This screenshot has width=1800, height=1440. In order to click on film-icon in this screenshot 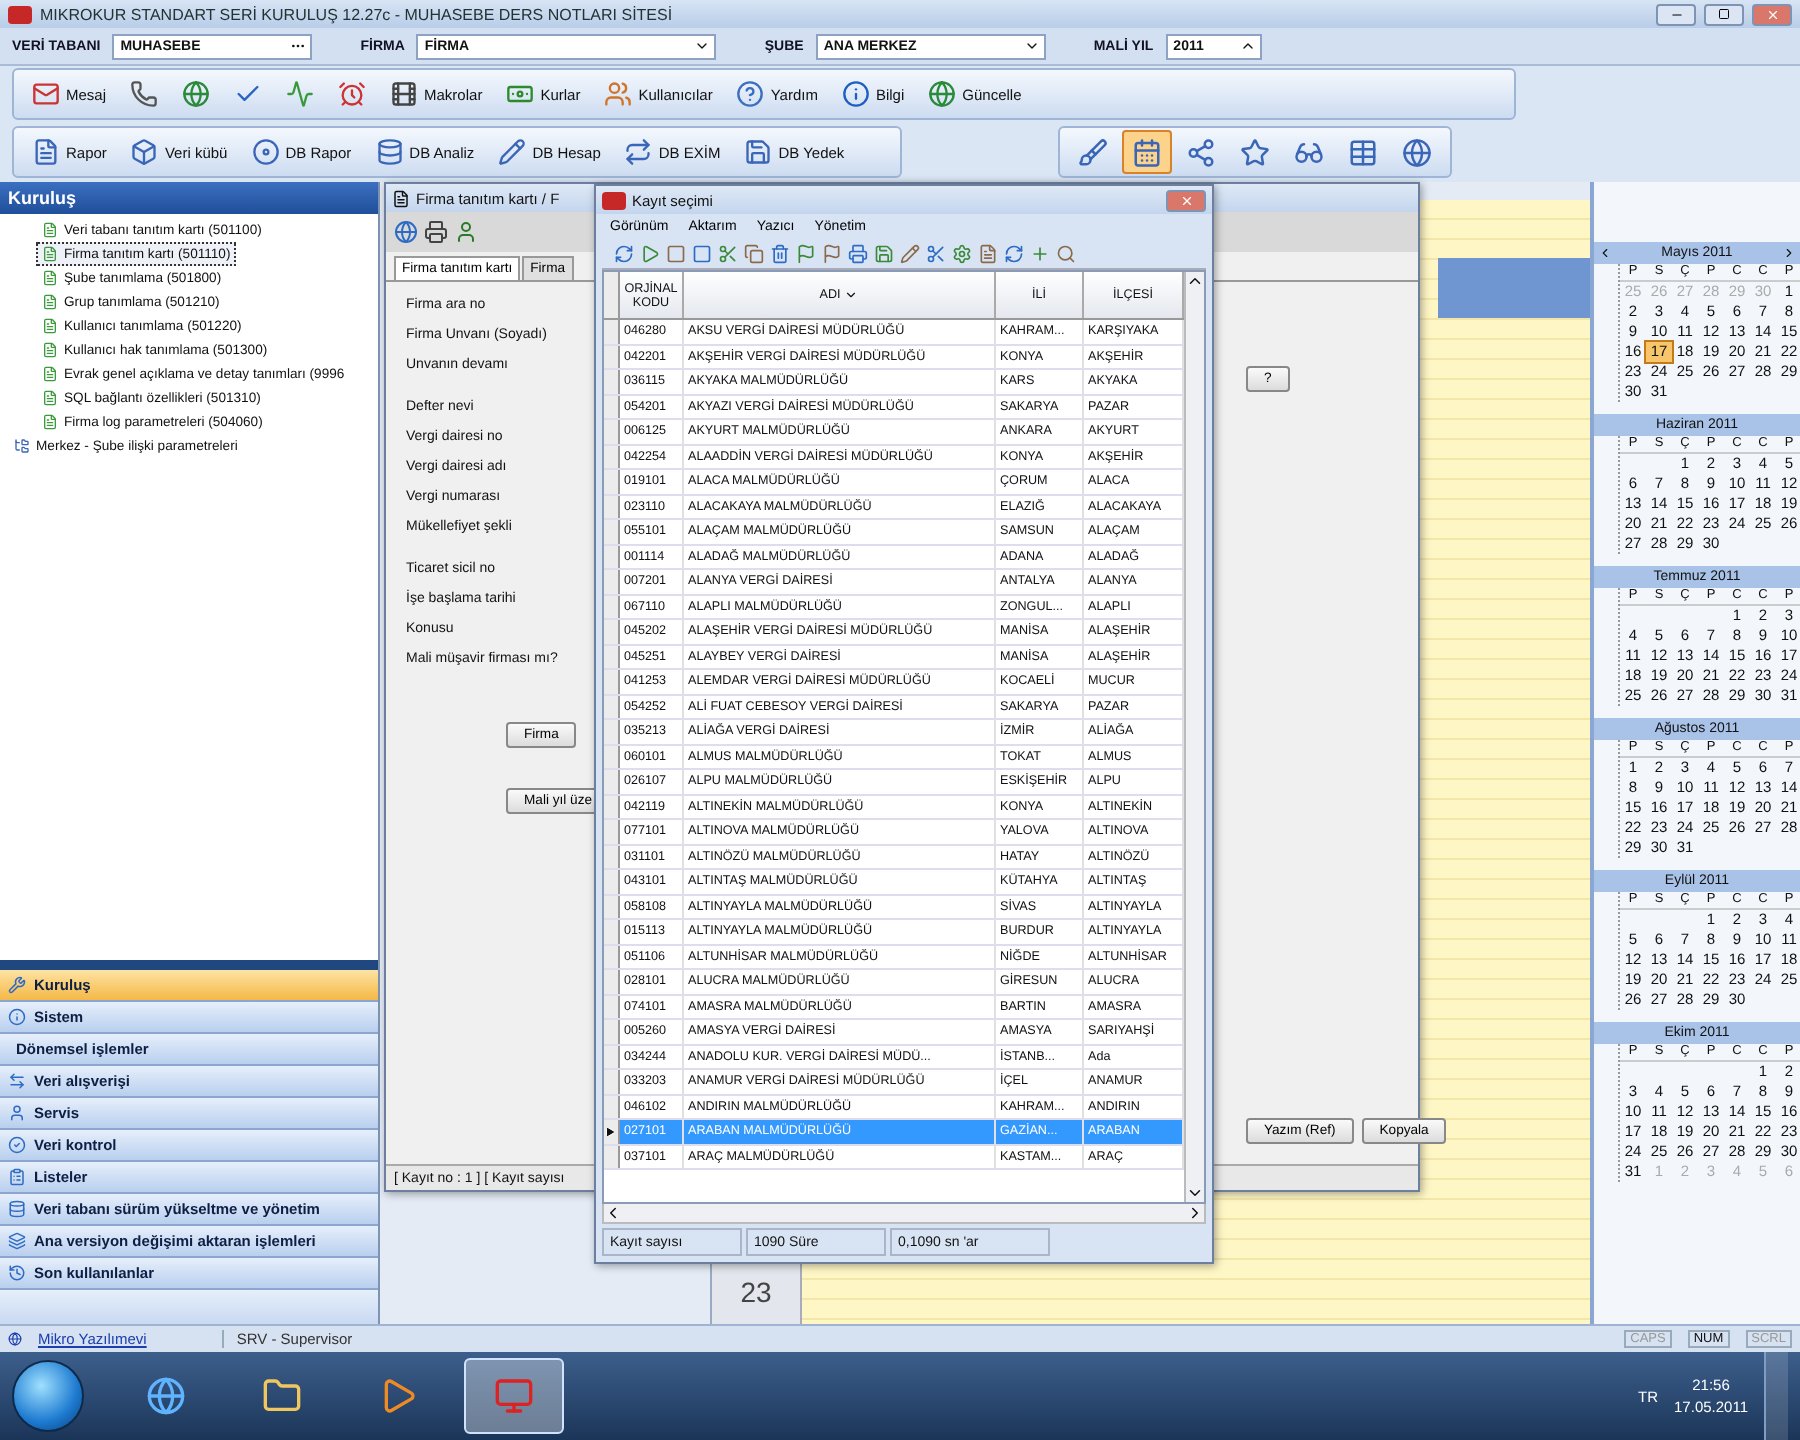, I will do `click(404, 94)`.